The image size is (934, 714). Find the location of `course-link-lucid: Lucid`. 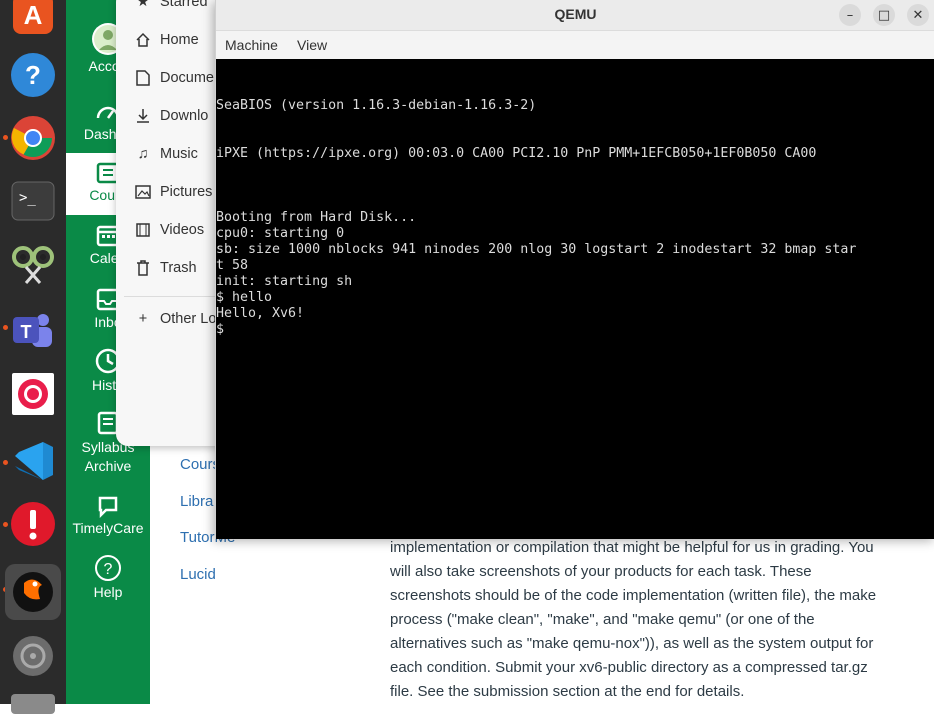

course-link-lucid: Lucid is located at coordinates (198, 574).